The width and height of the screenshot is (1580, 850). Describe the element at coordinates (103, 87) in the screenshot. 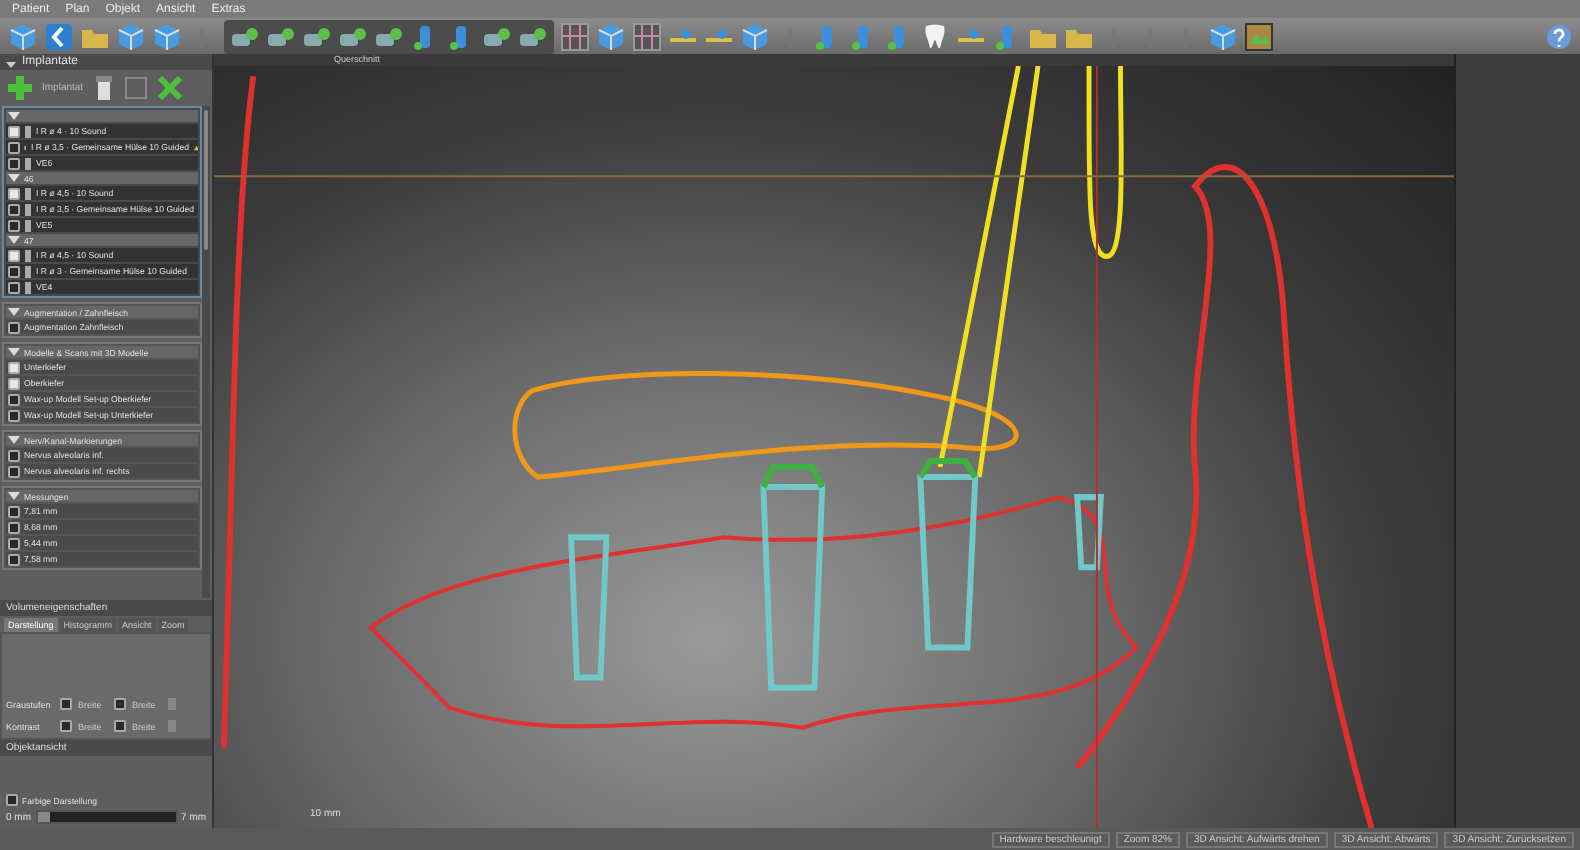

I see `trash-icon` at that location.